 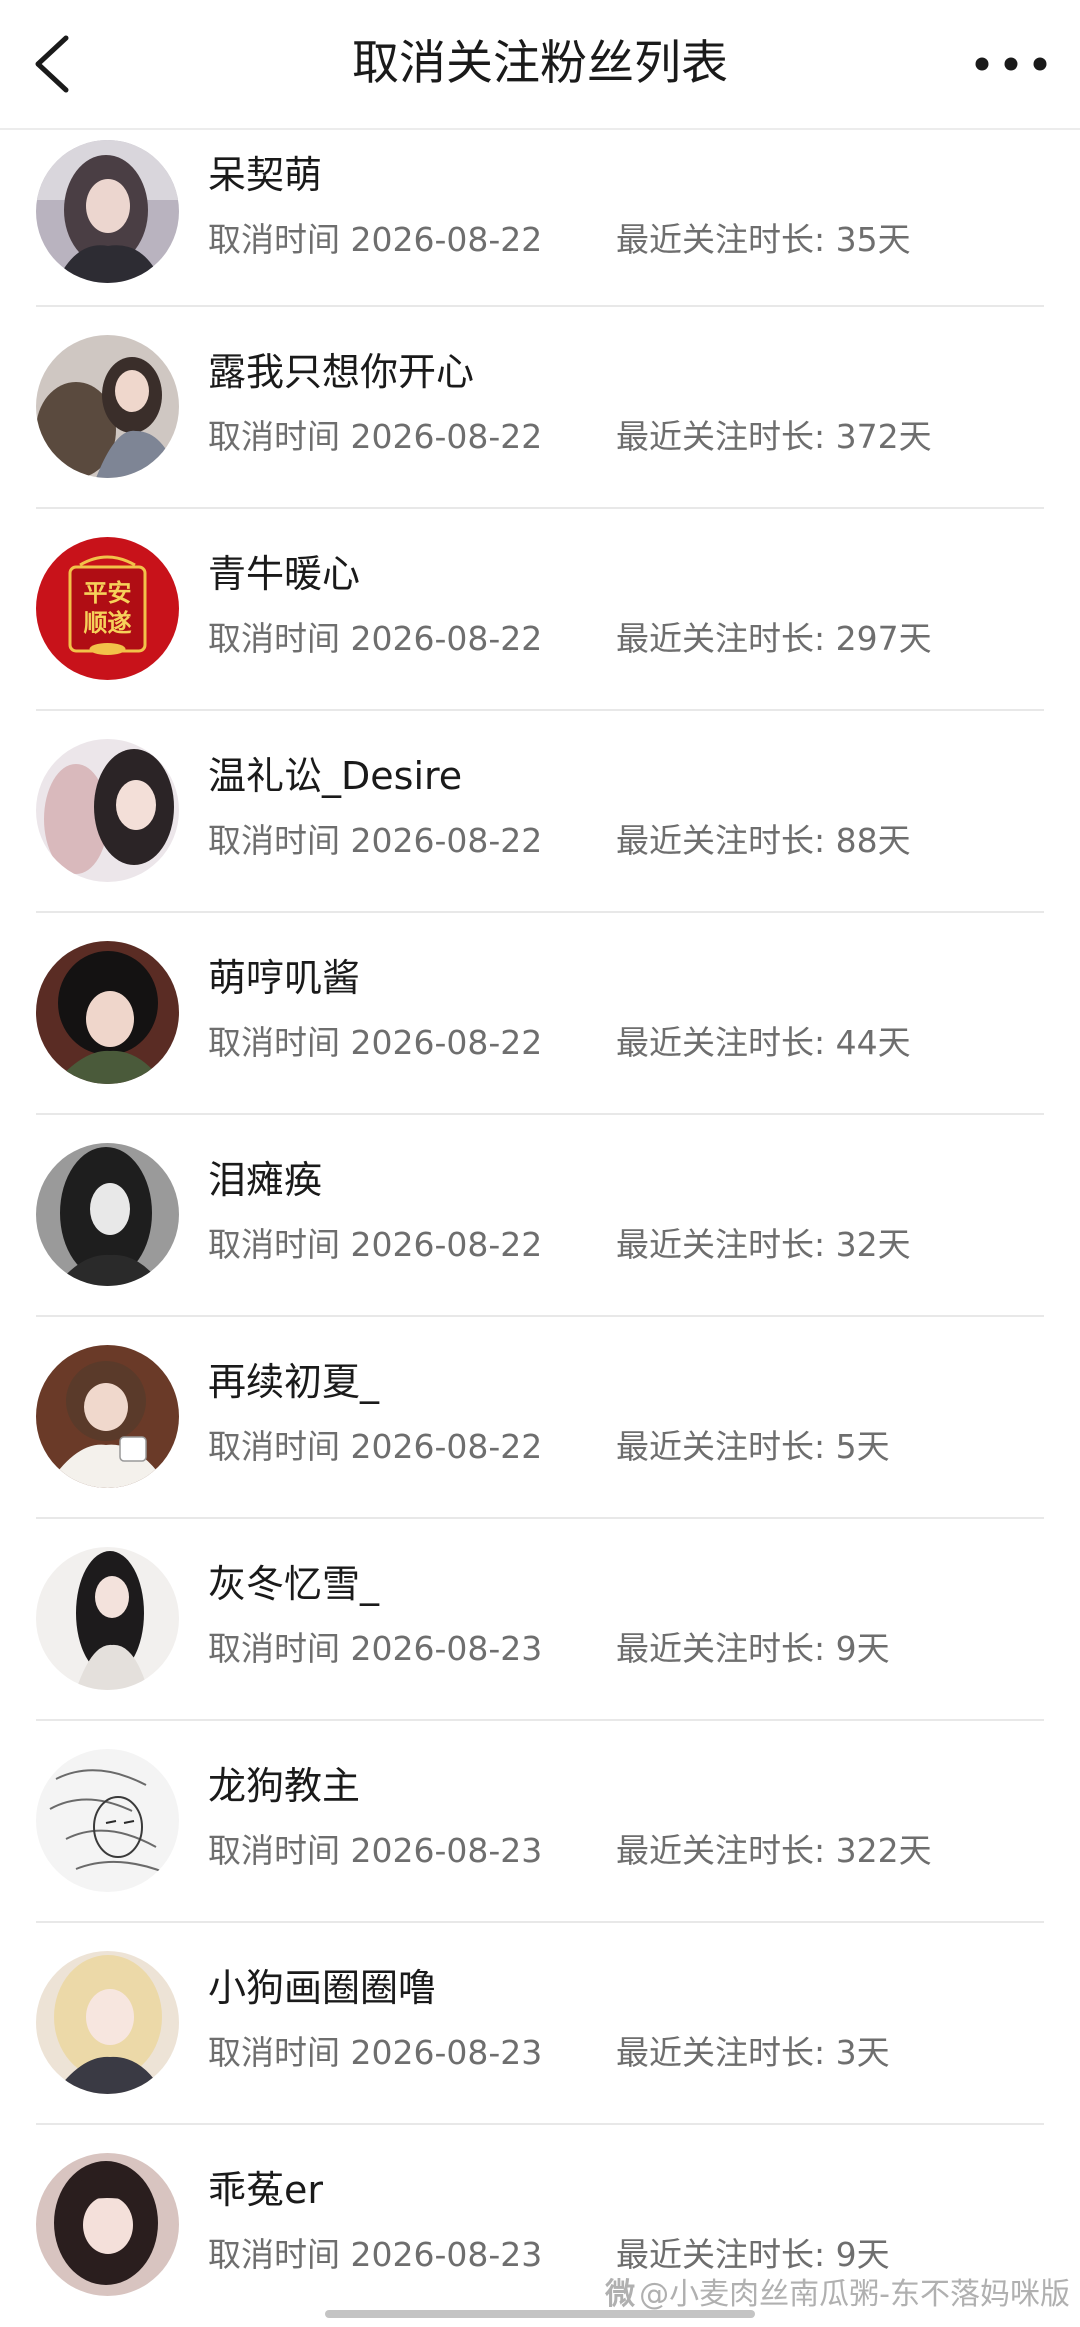 I want to click on fan-name: 龙狗教主, so click(x=284, y=1786).